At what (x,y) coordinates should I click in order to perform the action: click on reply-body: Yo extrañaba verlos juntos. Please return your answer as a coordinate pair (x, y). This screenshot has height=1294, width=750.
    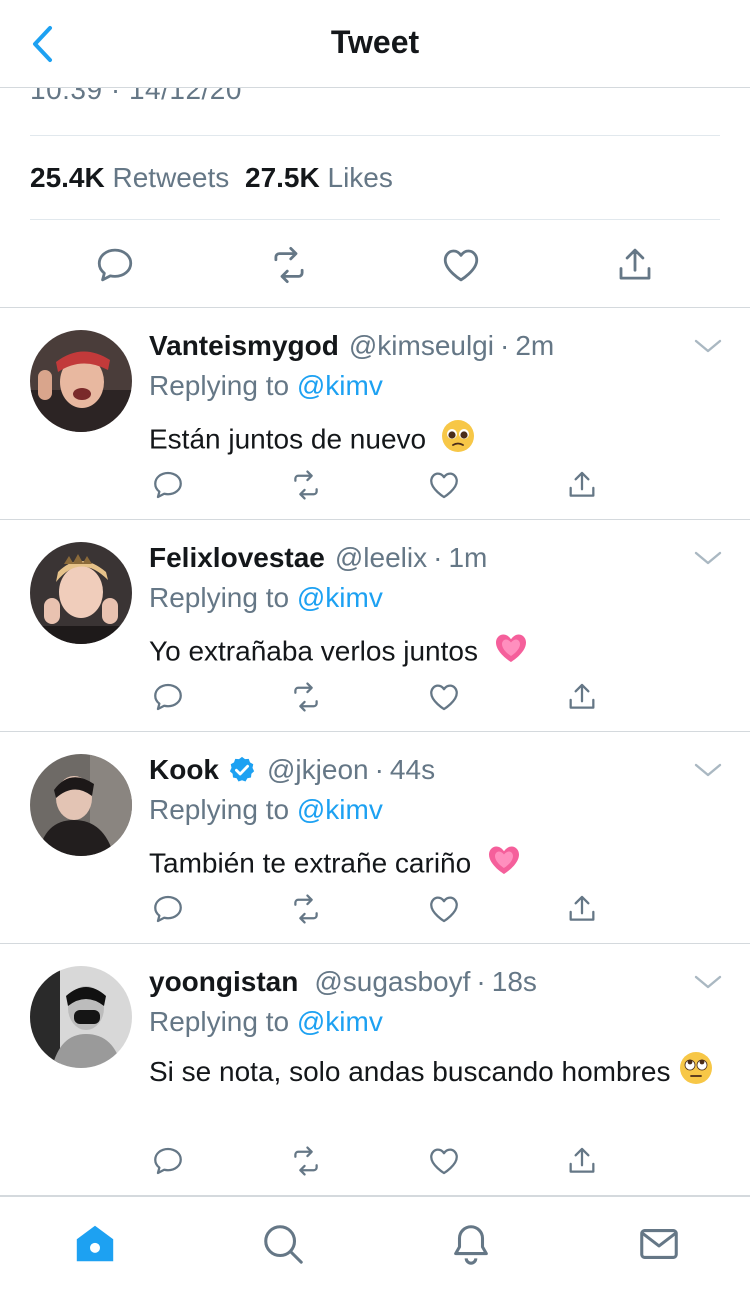
    Looking at the image, I should click on (439, 653).